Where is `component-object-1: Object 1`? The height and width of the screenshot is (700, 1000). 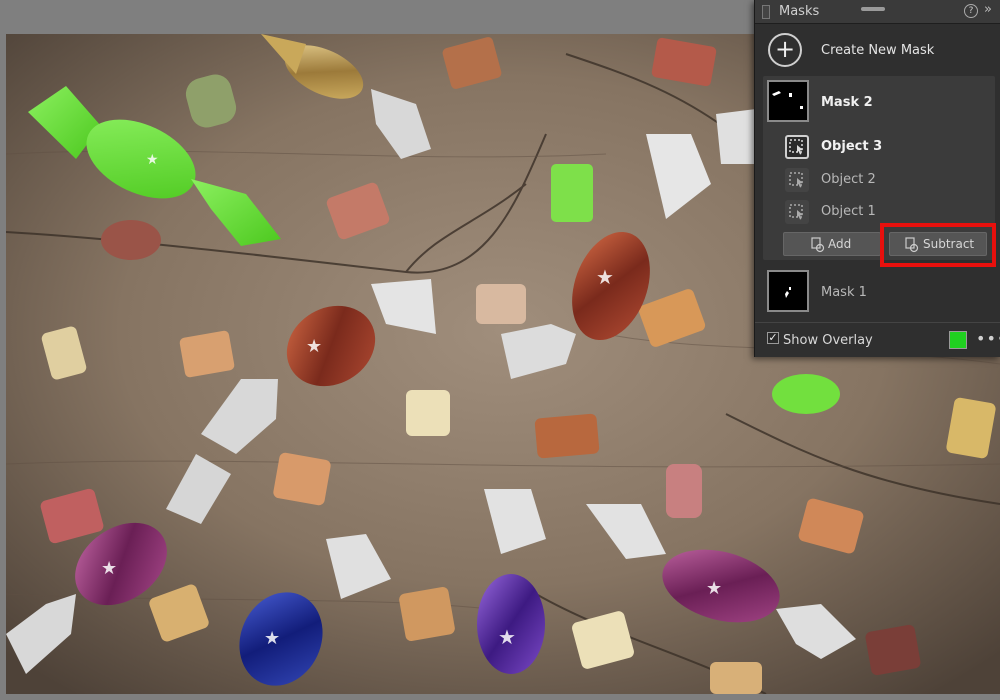 component-object-1: Object 1 is located at coordinates (879, 211).